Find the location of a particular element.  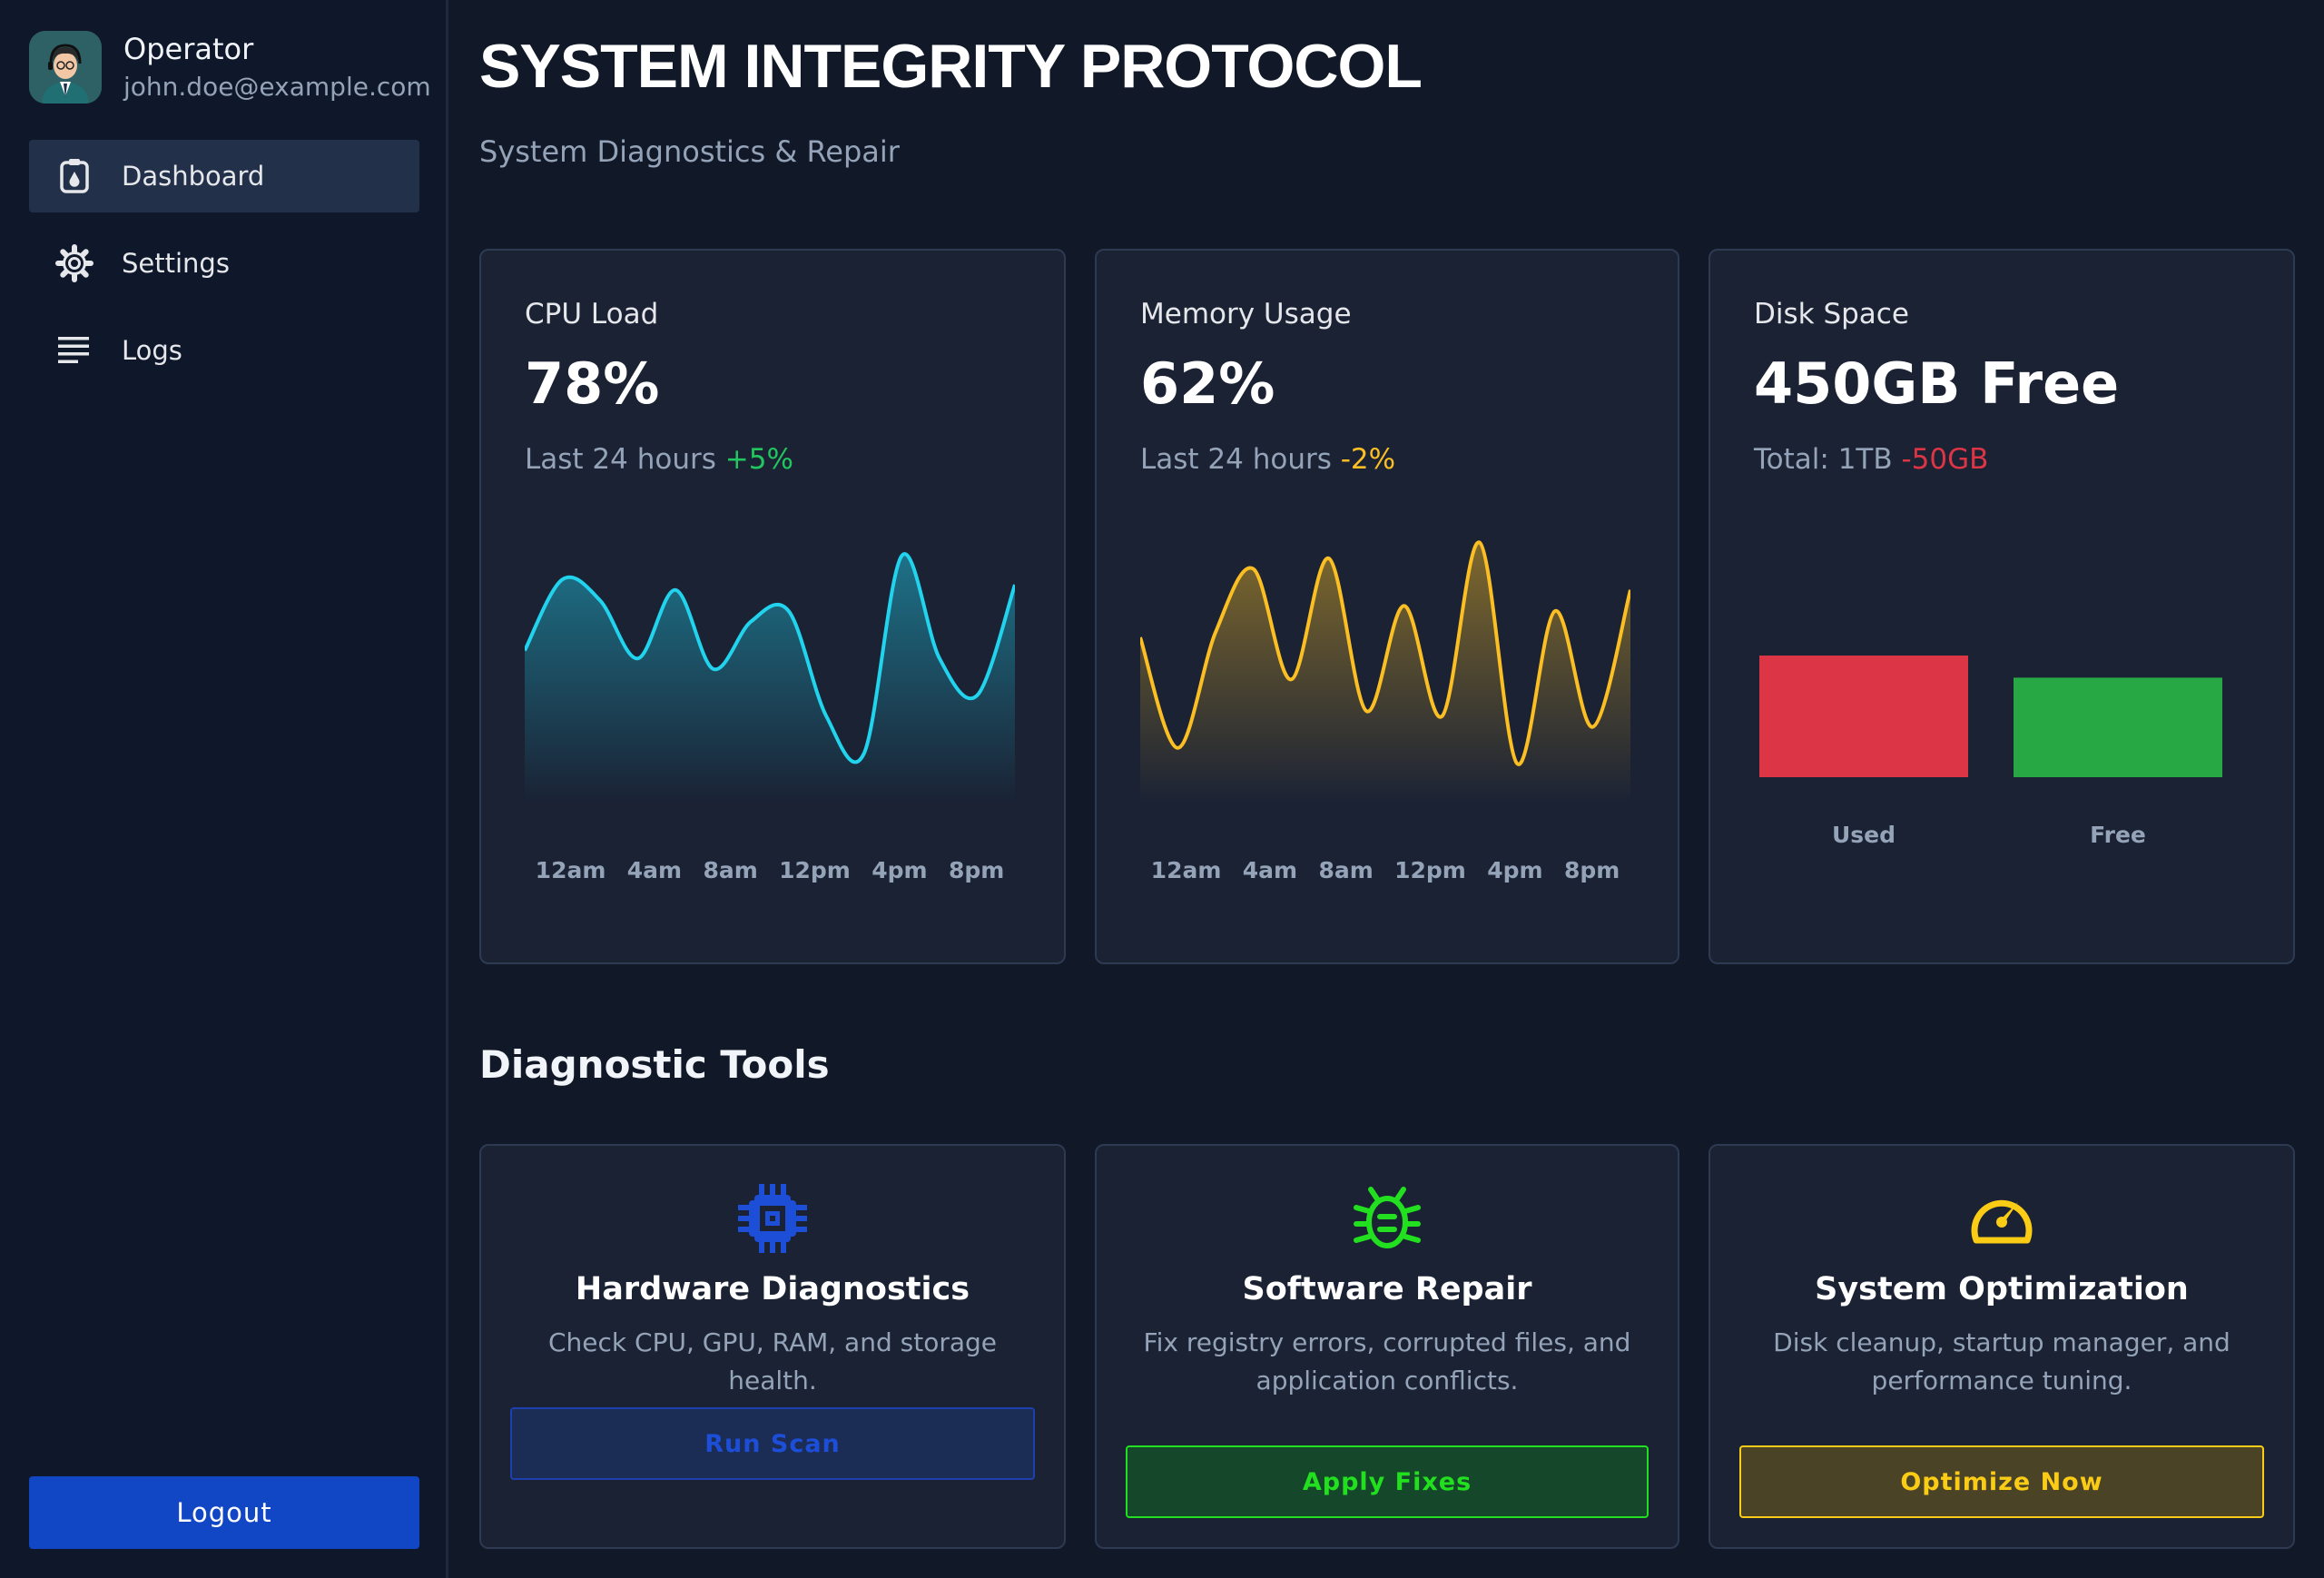

speedometer-icon is located at coordinates (2002, 1218).